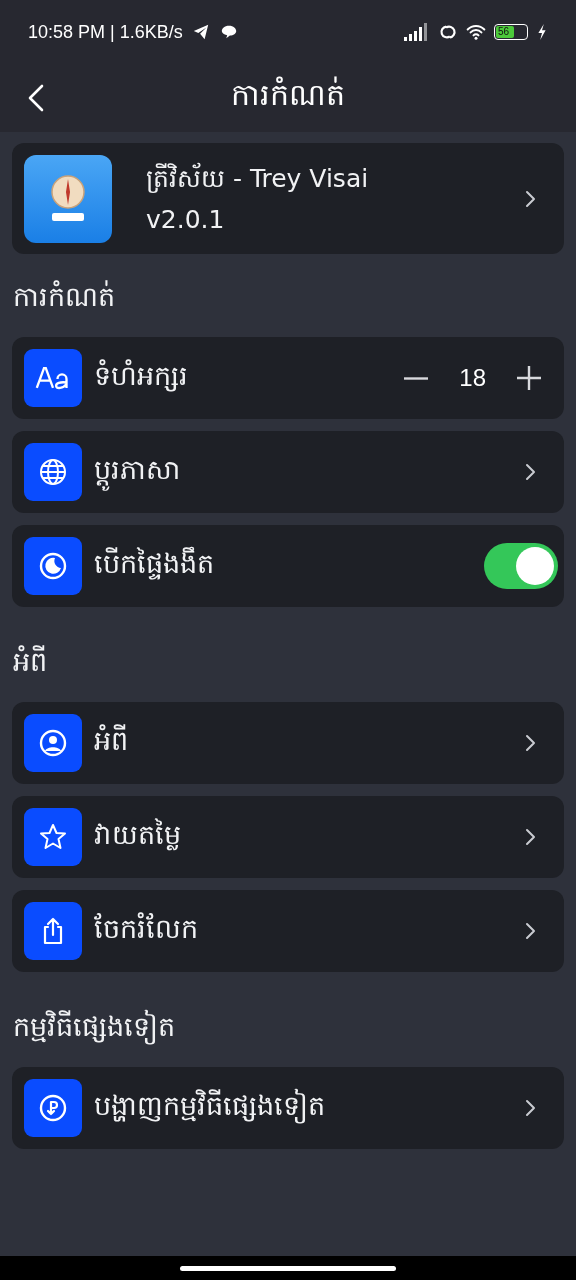 The image size is (576, 1280). I want to click on settings-row: បង្ហាញកម្មវិធីផ្សេងទៀត, so click(288, 1108).